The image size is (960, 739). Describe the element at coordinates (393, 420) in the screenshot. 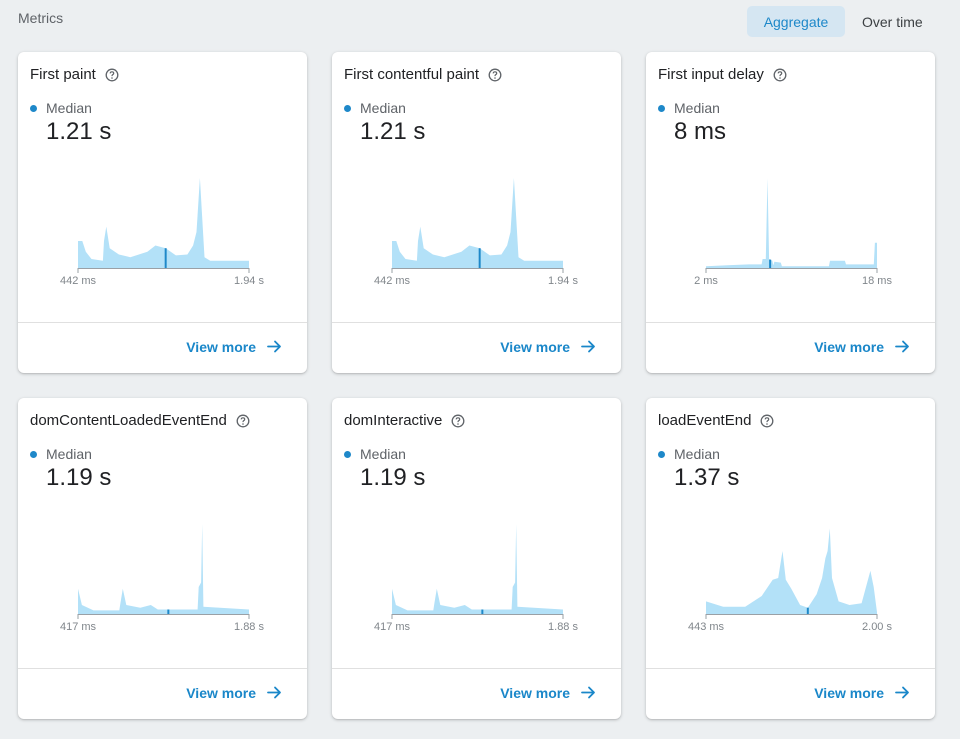

I see `metric-title: domInteractive` at that location.